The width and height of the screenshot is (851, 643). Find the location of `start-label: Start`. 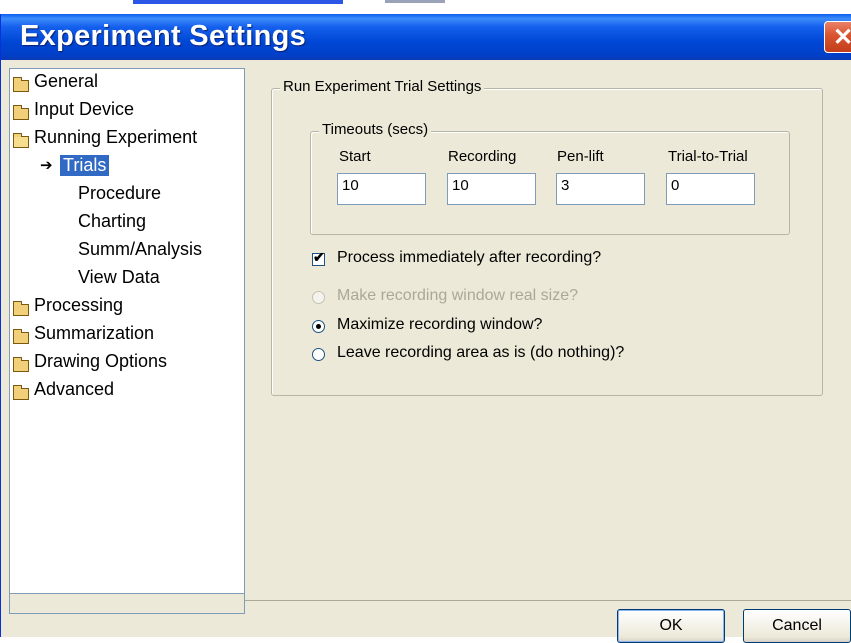

start-label: Start is located at coordinates (355, 156).